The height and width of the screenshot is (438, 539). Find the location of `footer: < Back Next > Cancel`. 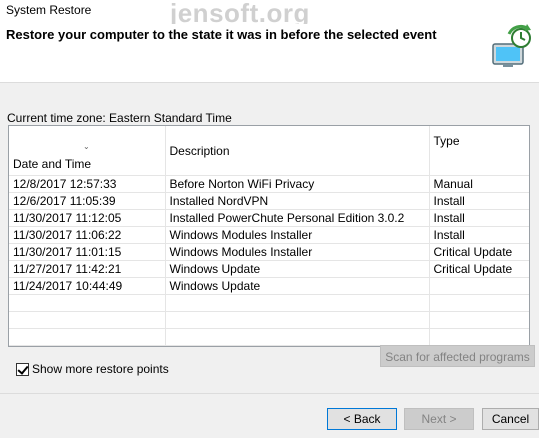

footer: < Back Next > Cancel is located at coordinates (269, 415).